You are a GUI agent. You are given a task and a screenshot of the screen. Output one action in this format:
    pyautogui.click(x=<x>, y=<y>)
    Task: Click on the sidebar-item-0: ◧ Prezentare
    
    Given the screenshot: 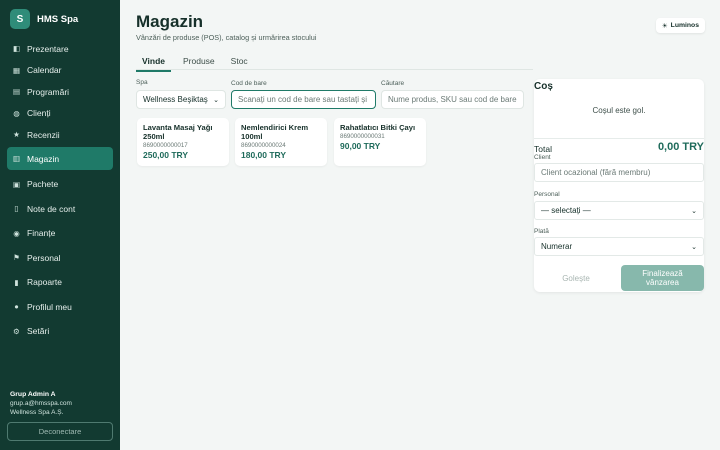 What is the action you would take?
    pyautogui.click(x=60, y=48)
    